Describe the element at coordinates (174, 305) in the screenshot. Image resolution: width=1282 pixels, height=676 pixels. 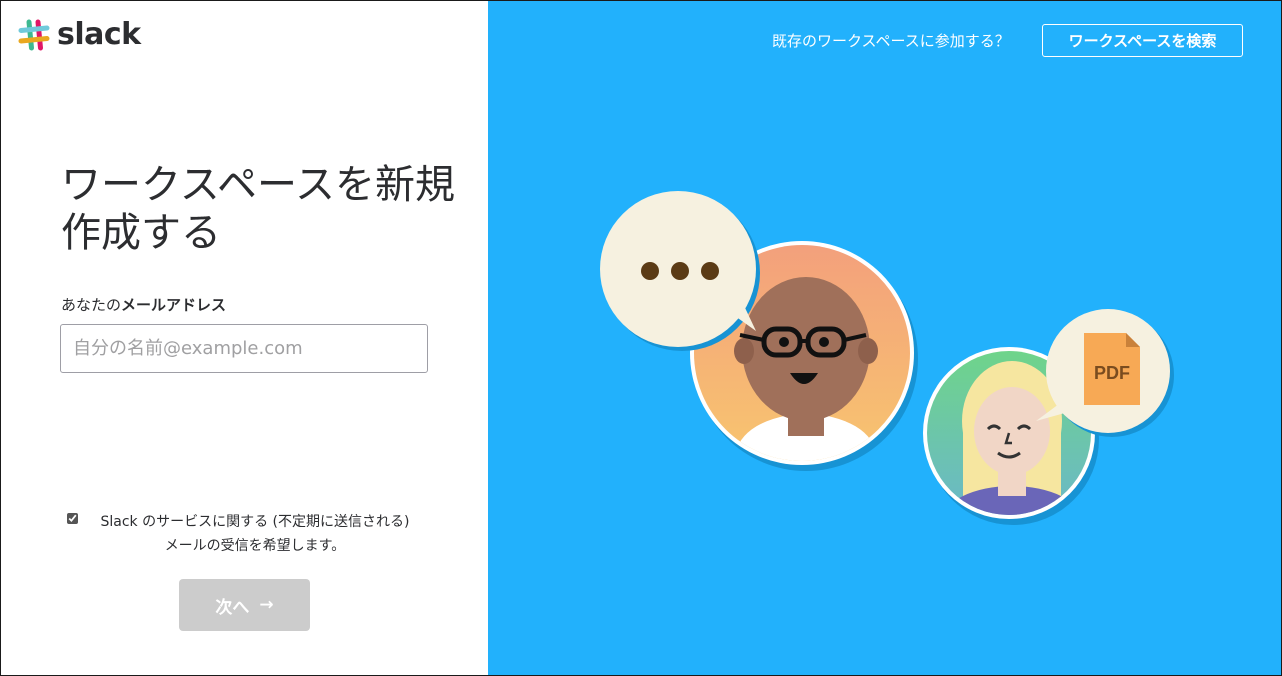
I see `email-label-bold: メールアドレス` at that location.